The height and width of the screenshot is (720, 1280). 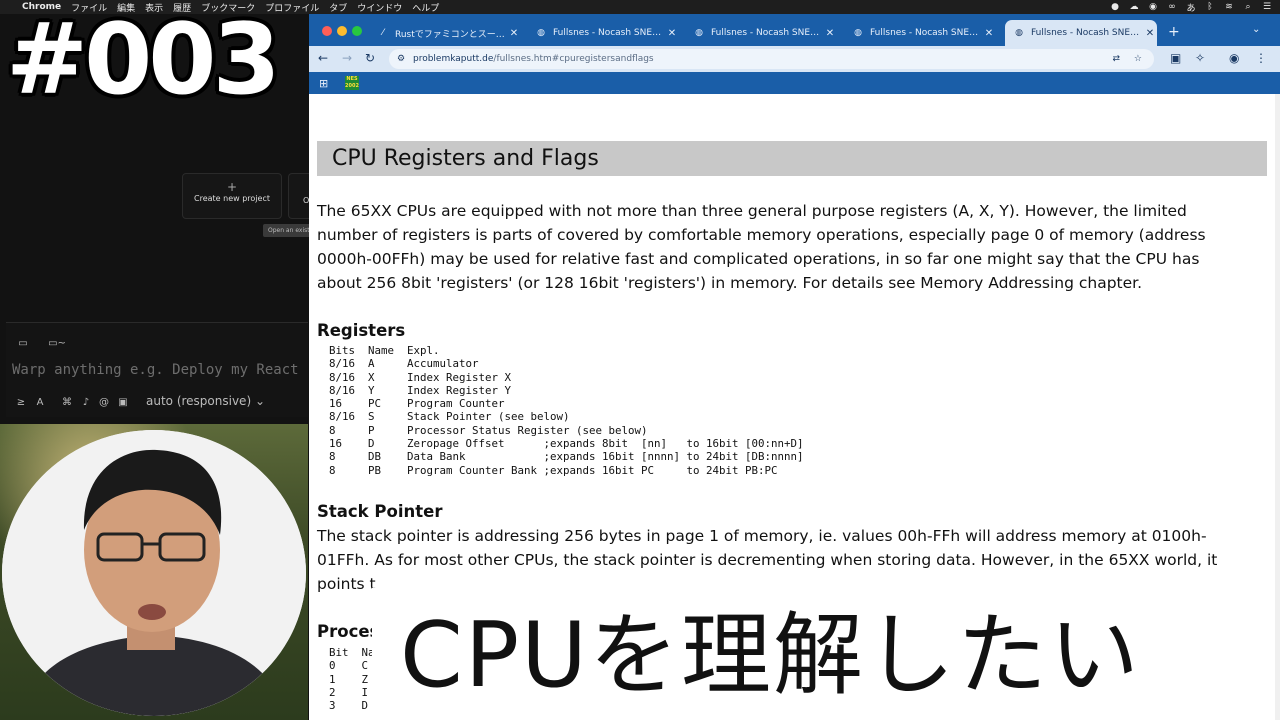 I want to click on image-icon: ▣, so click(x=123, y=402).